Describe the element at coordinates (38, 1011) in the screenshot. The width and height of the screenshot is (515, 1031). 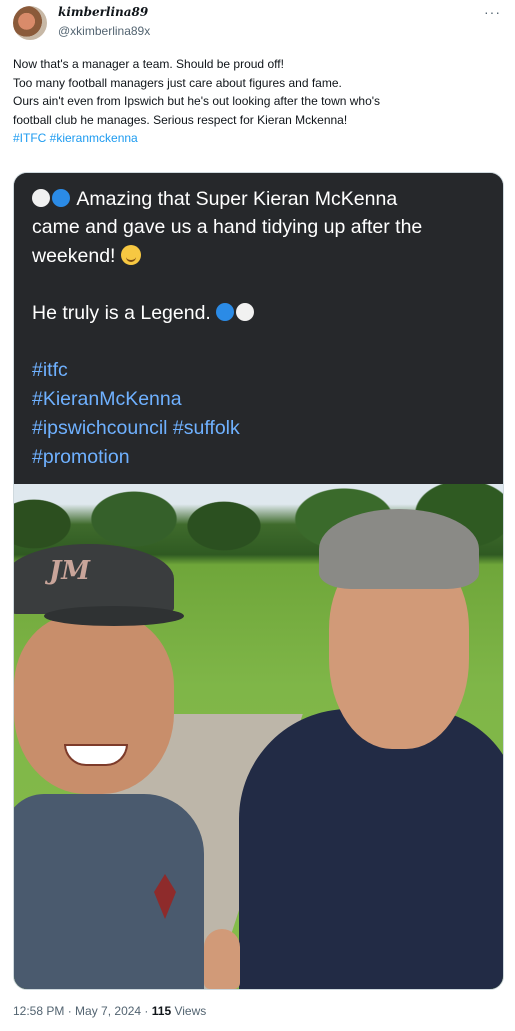
I see `tweet-time: 12:58 PM` at that location.